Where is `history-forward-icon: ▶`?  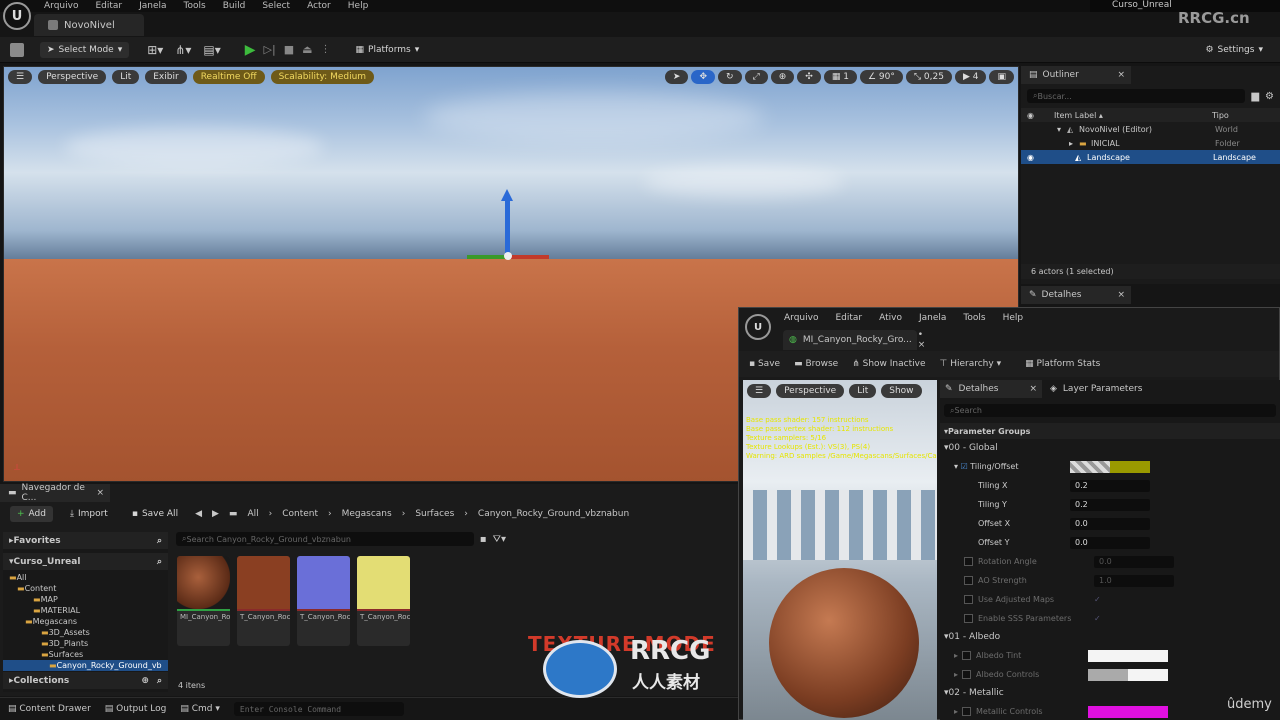
history-forward-icon: ▶ is located at coordinates (215, 514).